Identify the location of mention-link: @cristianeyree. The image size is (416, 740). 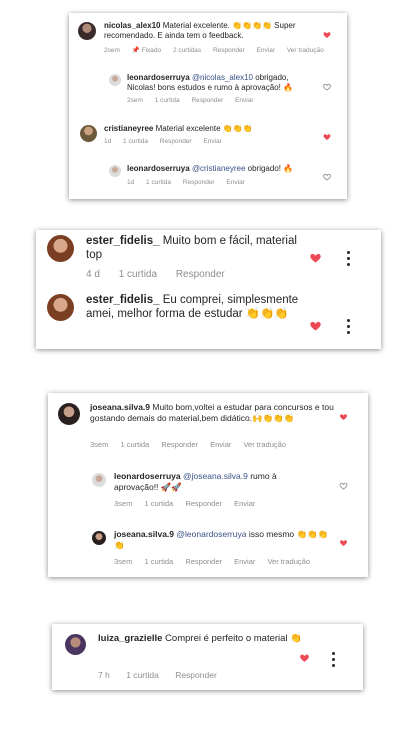
(218, 168).